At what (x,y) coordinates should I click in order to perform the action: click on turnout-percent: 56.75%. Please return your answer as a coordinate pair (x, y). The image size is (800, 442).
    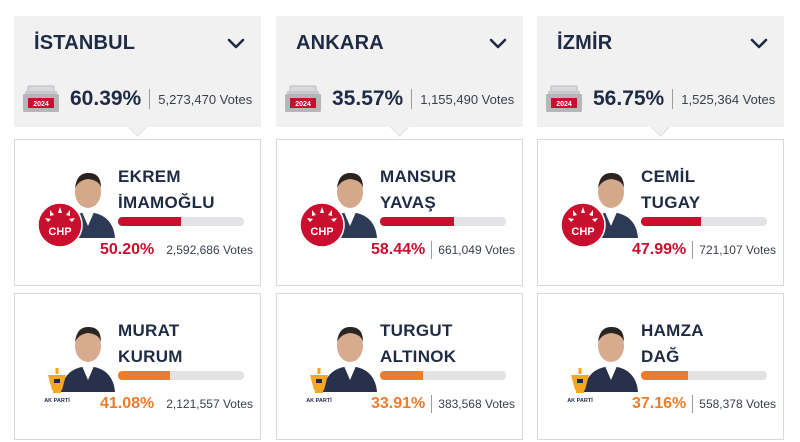
    Looking at the image, I should click on (629, 98).